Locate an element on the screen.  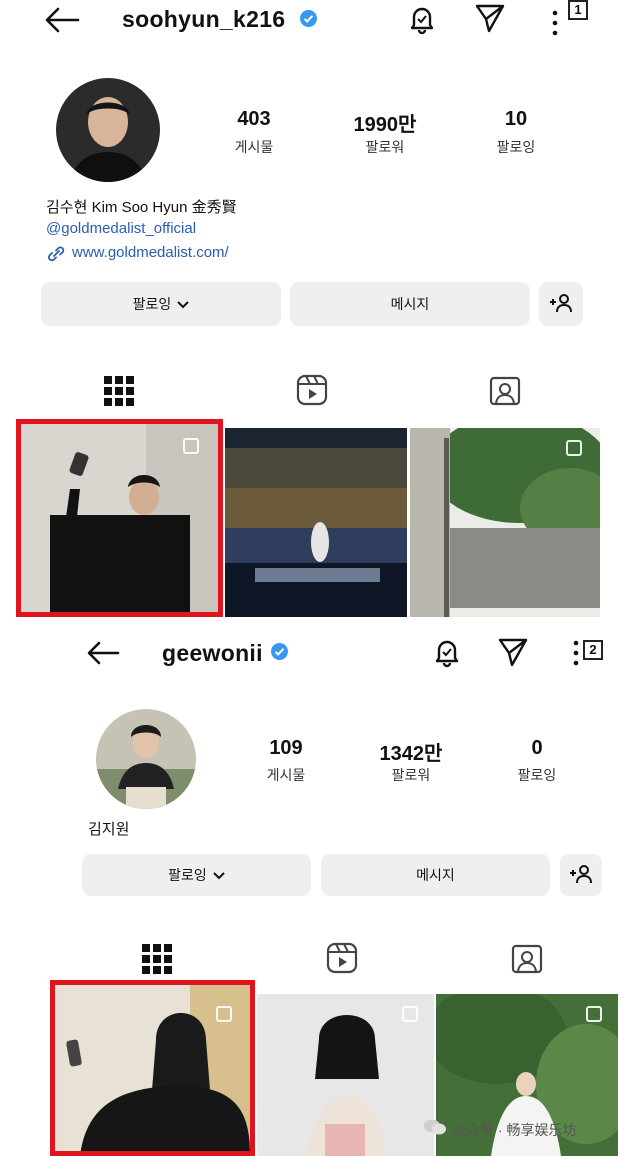
watermark-text: 公众号 · 畅享娱乐坊 is located at coordinates (514, 1129).